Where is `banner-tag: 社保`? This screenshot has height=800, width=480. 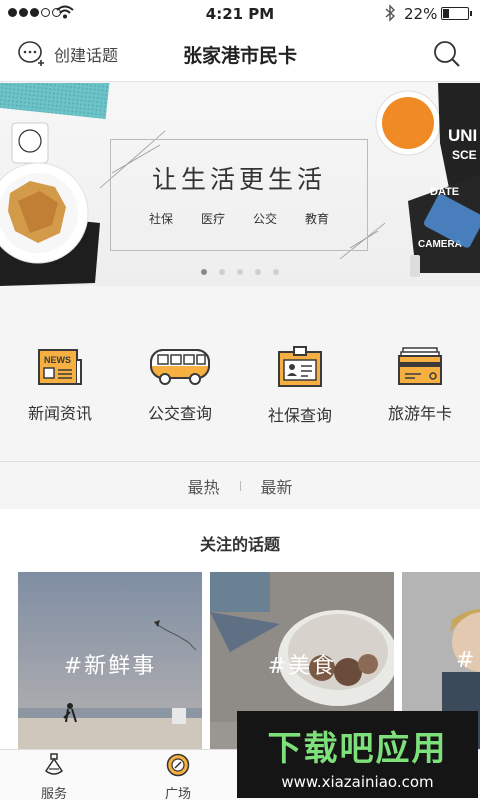
banner-tag: 社保 is located at coordinates (160, 219).